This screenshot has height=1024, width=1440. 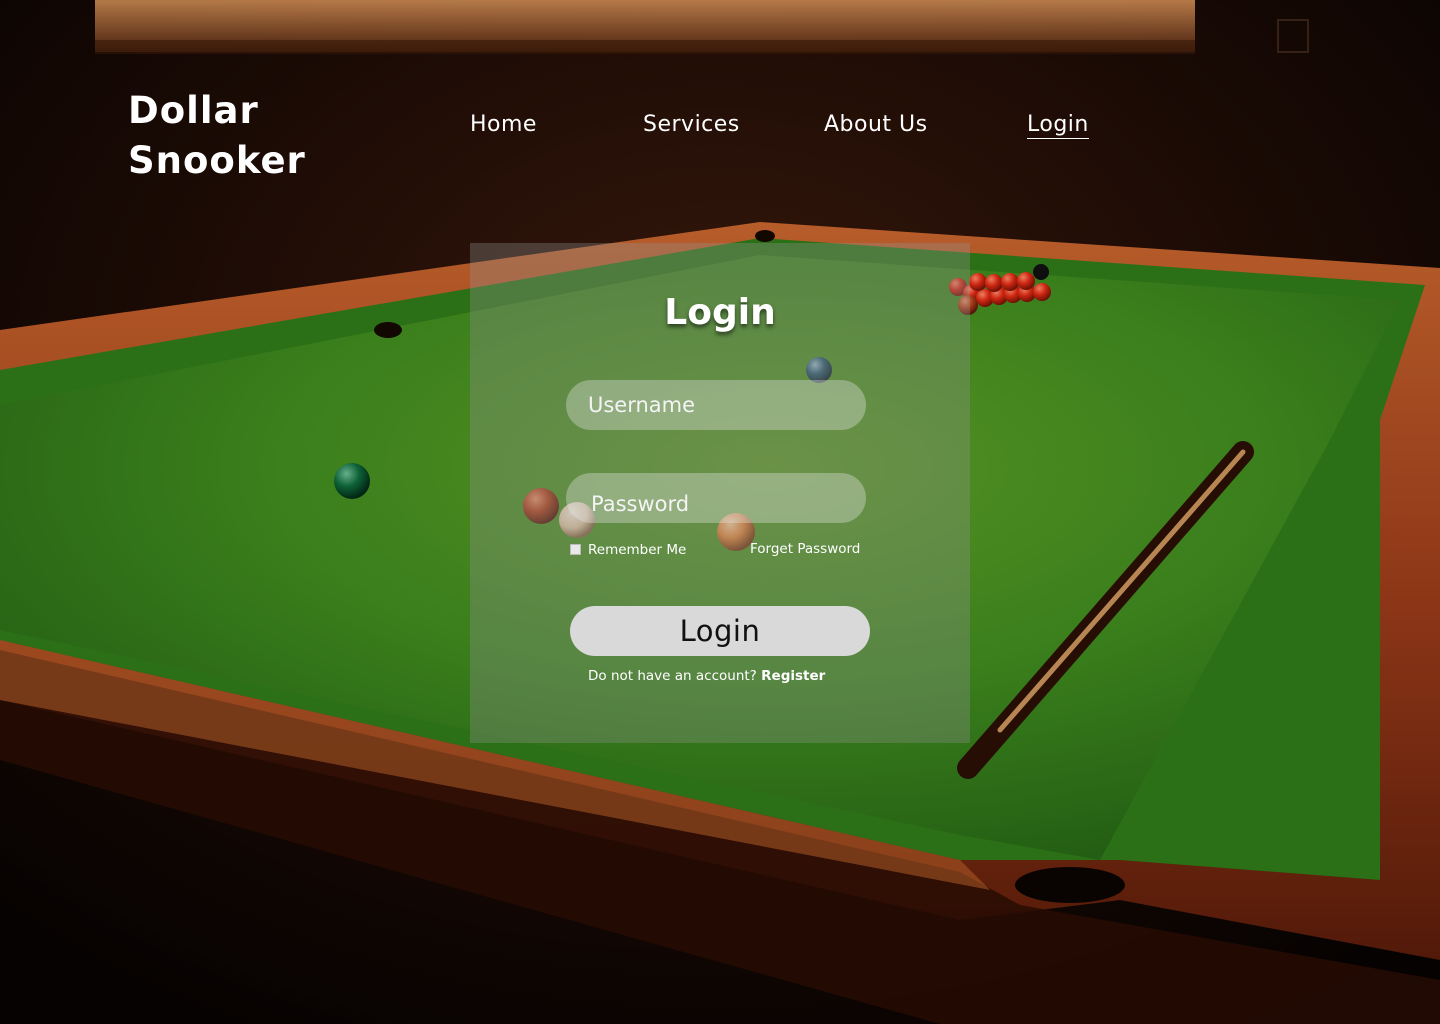 What do you see at coordinates (238, 136) in the screenshot?
I see `brand-logo: Dollar Snooker` at bounding box center [238, 136].